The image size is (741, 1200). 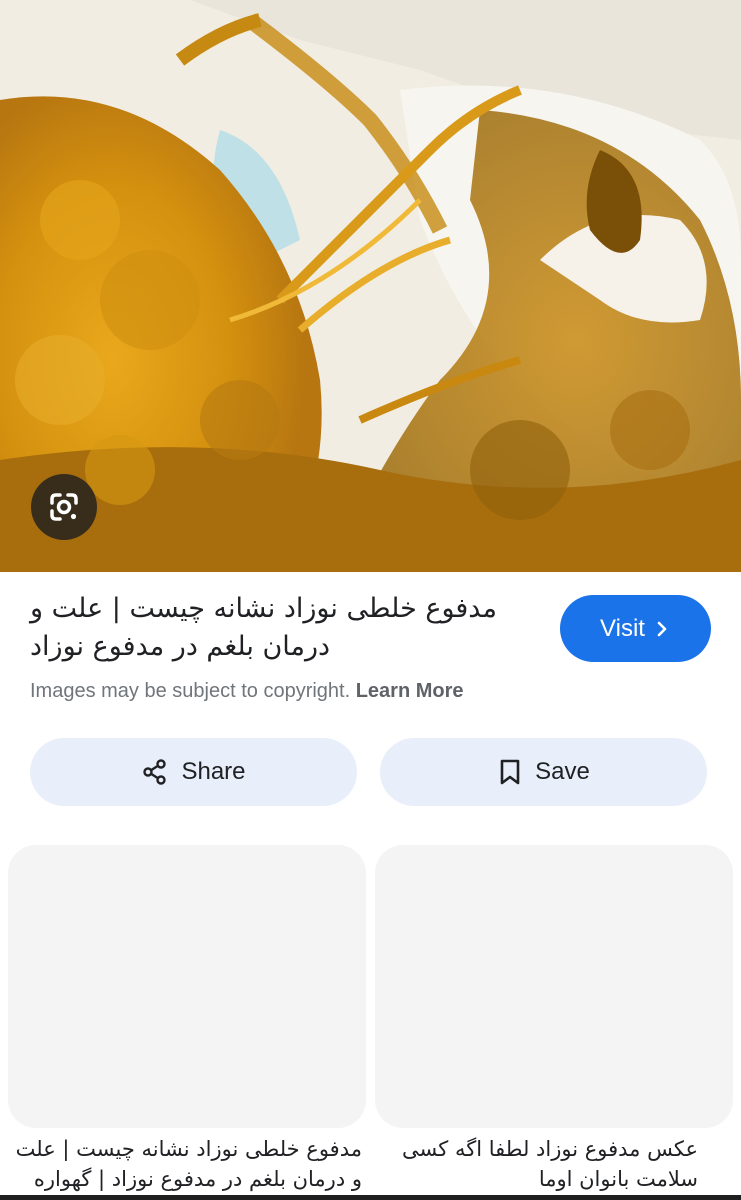 I want to click on share-button: Share, so click(x=193, y=772).